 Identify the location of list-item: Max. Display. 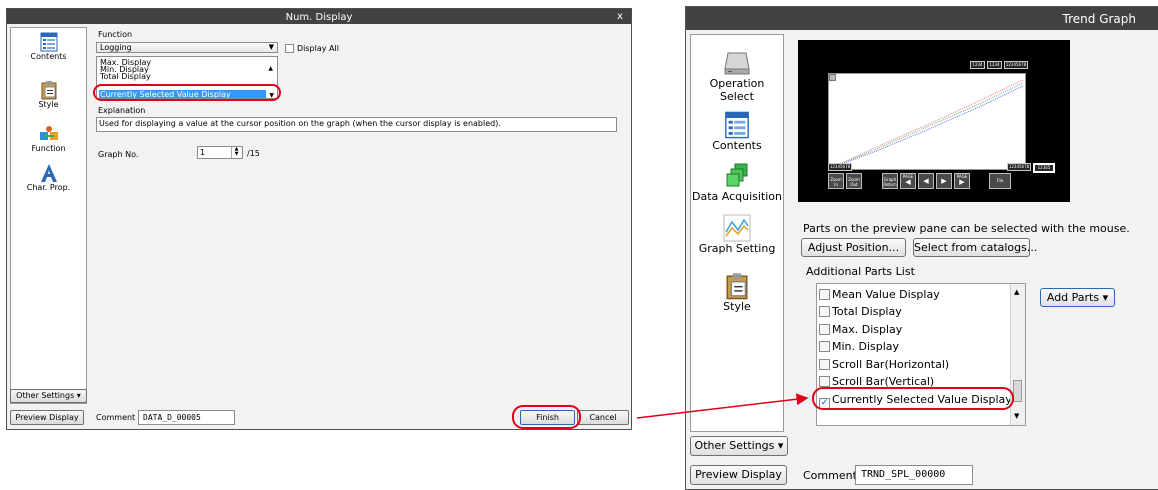
(860, 329).